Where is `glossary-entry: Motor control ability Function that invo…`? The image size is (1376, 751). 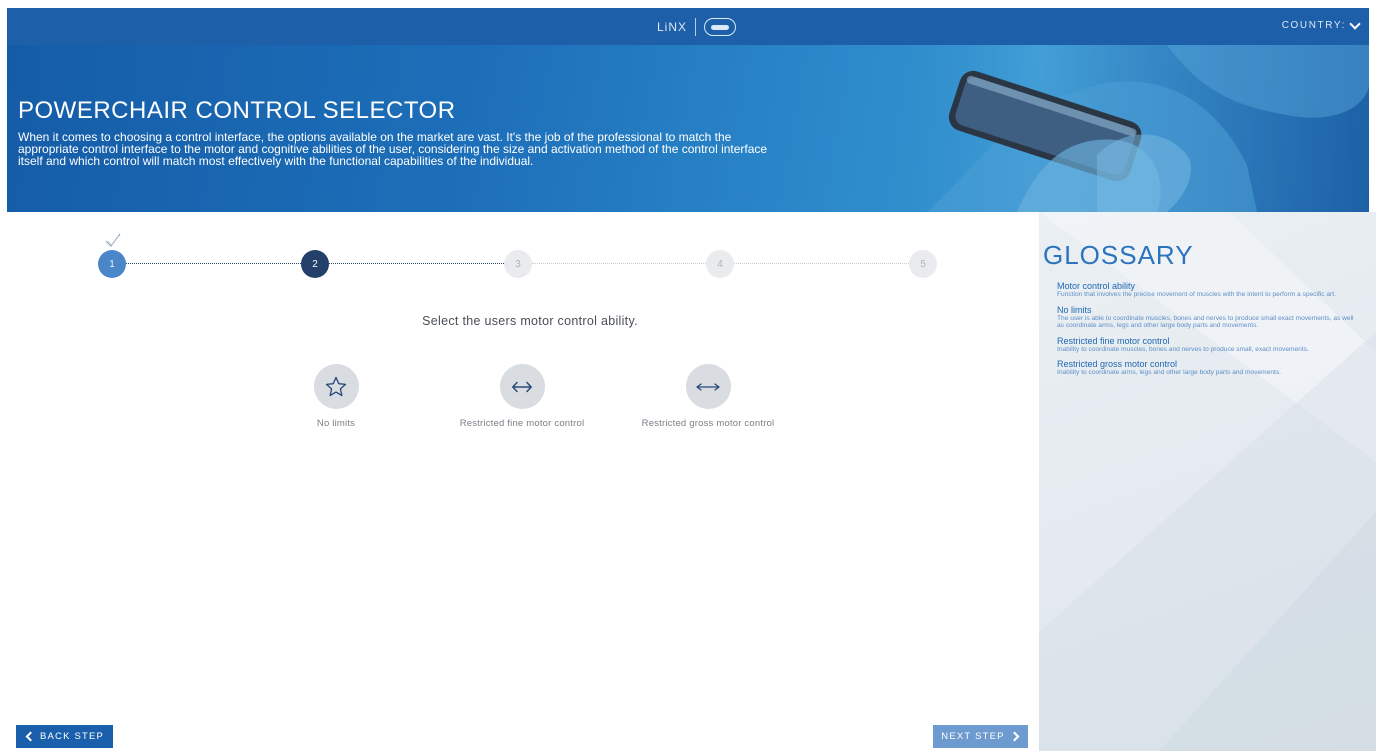 glossary-entry: Motor control ability Function that invo… is located at coordinates (1209, 290).